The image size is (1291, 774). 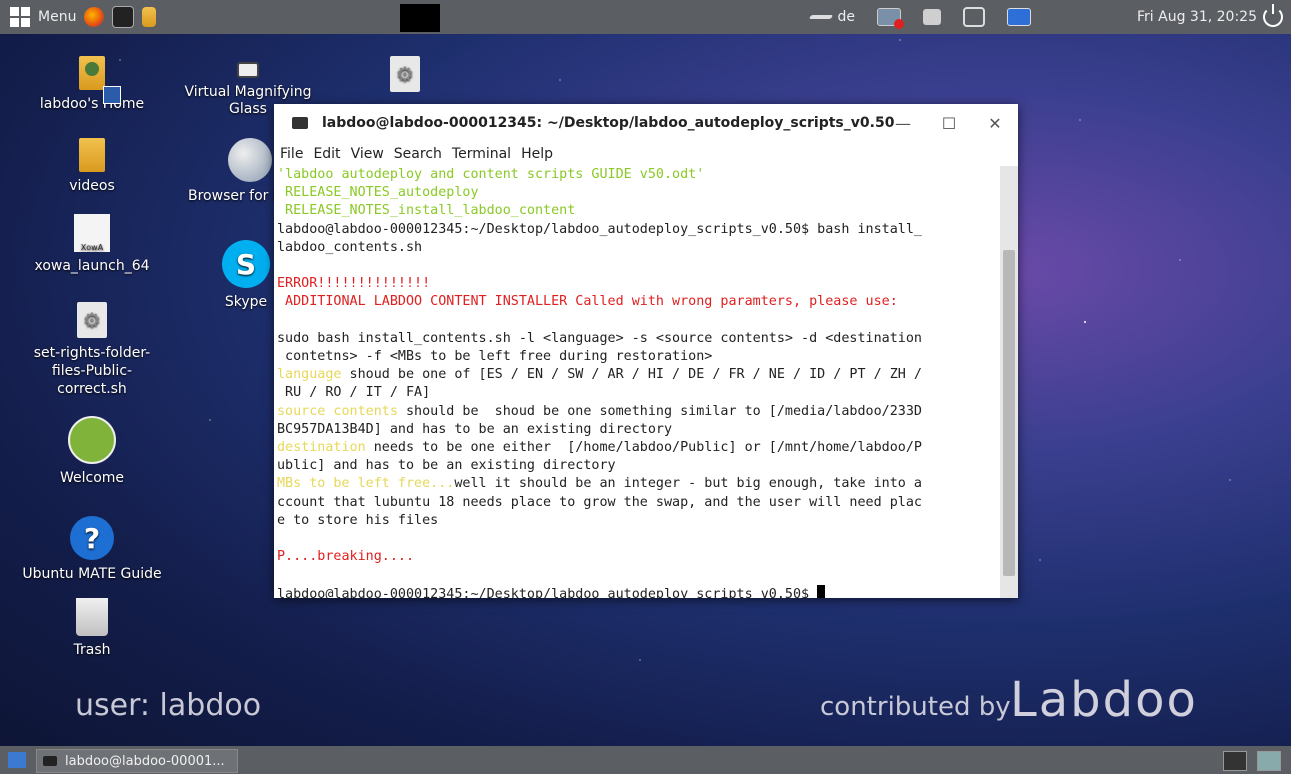 I want to click on terminal-line: ERROR!!!!!!!!!!!!!!, so click(x=354, y=284).